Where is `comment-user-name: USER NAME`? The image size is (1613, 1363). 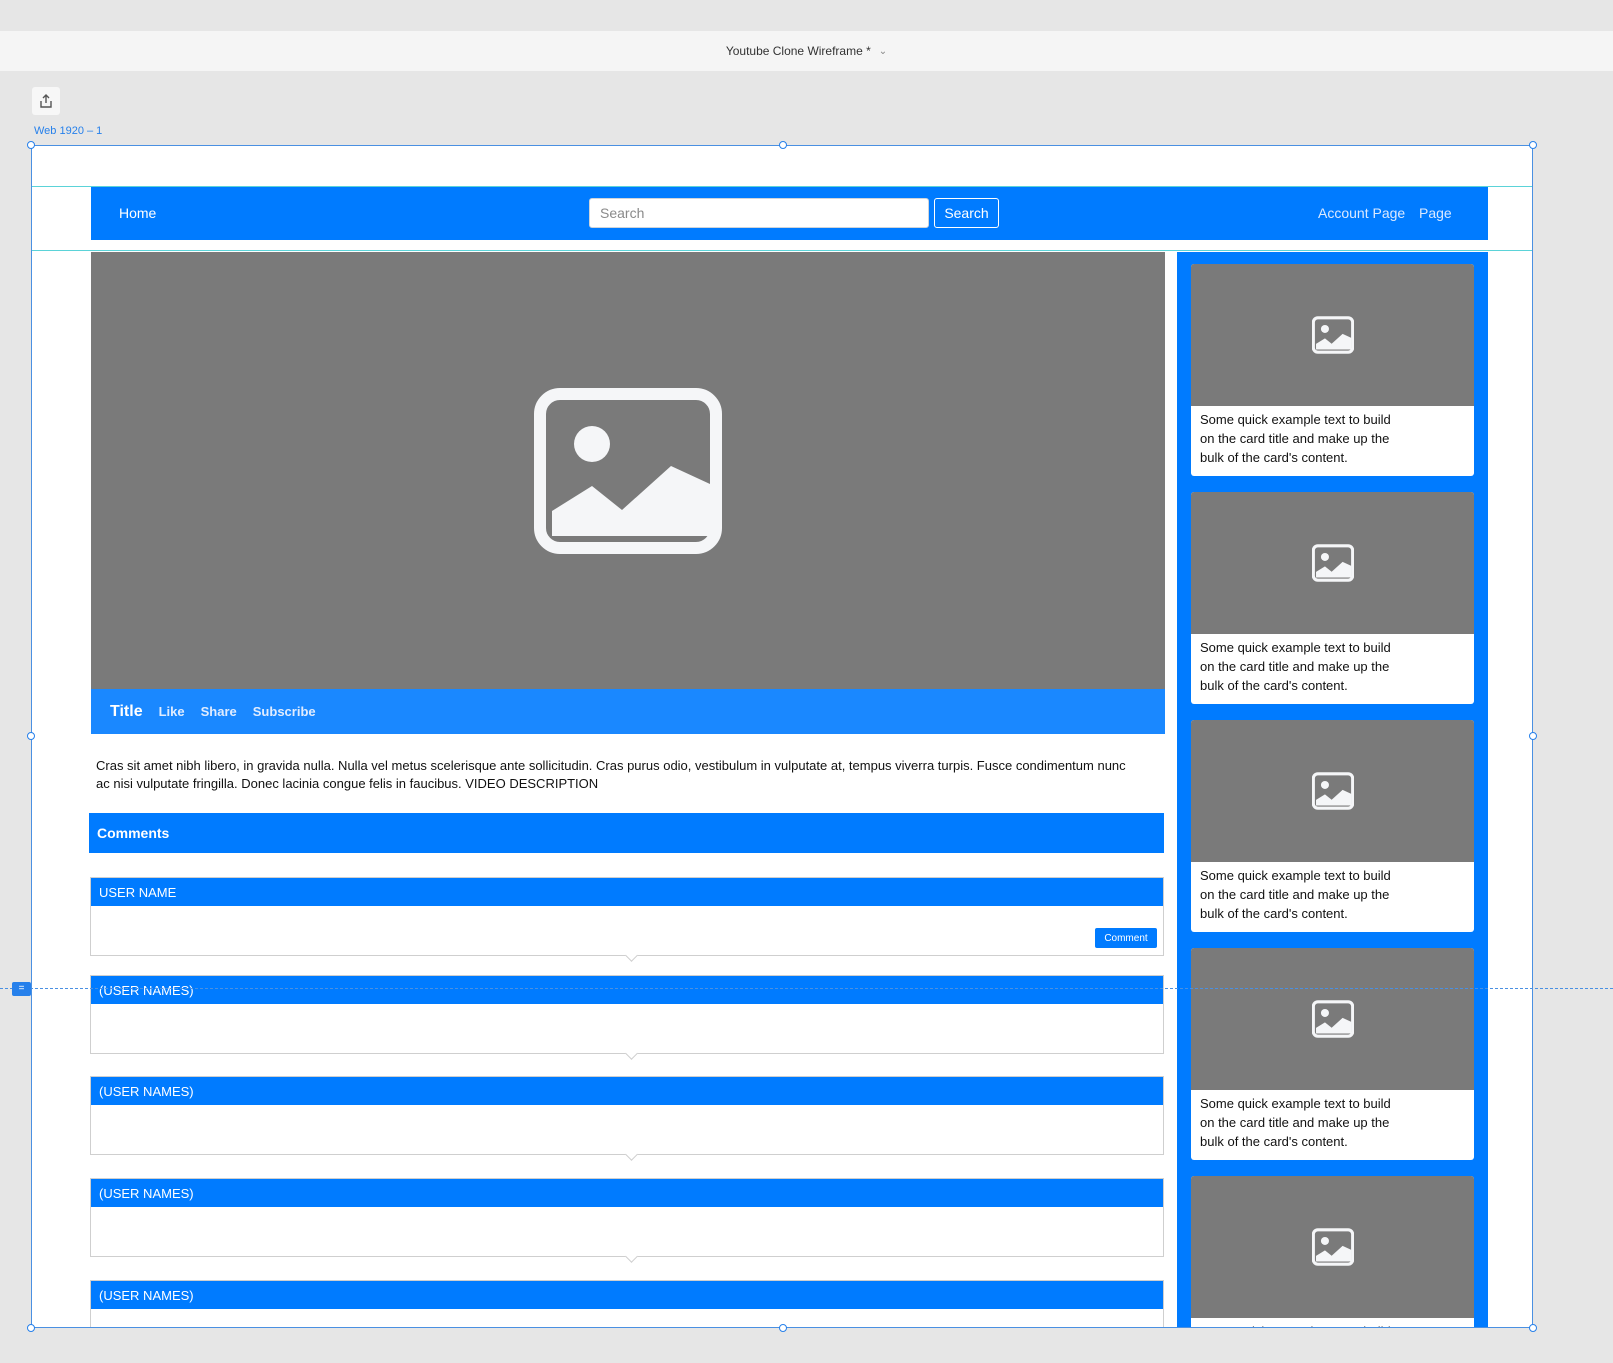 comment-user-name: USER NAME is located at coordinates (627, 892).